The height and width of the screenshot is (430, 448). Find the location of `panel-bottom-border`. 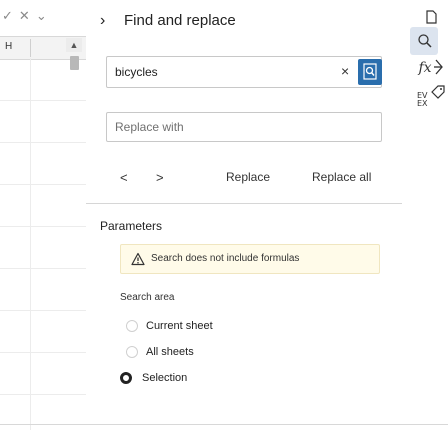

panel-bottom-border is located at coordinates (244, 424).